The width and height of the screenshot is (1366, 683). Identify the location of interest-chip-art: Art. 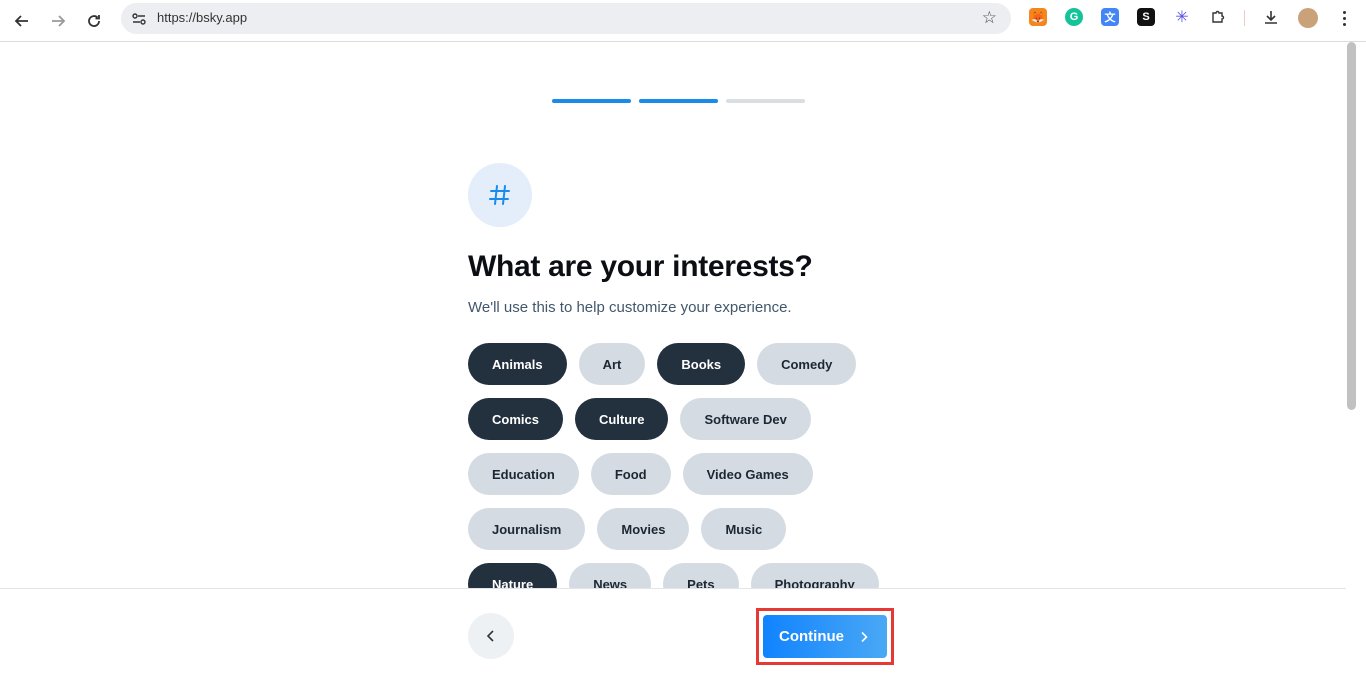
(612, 364).